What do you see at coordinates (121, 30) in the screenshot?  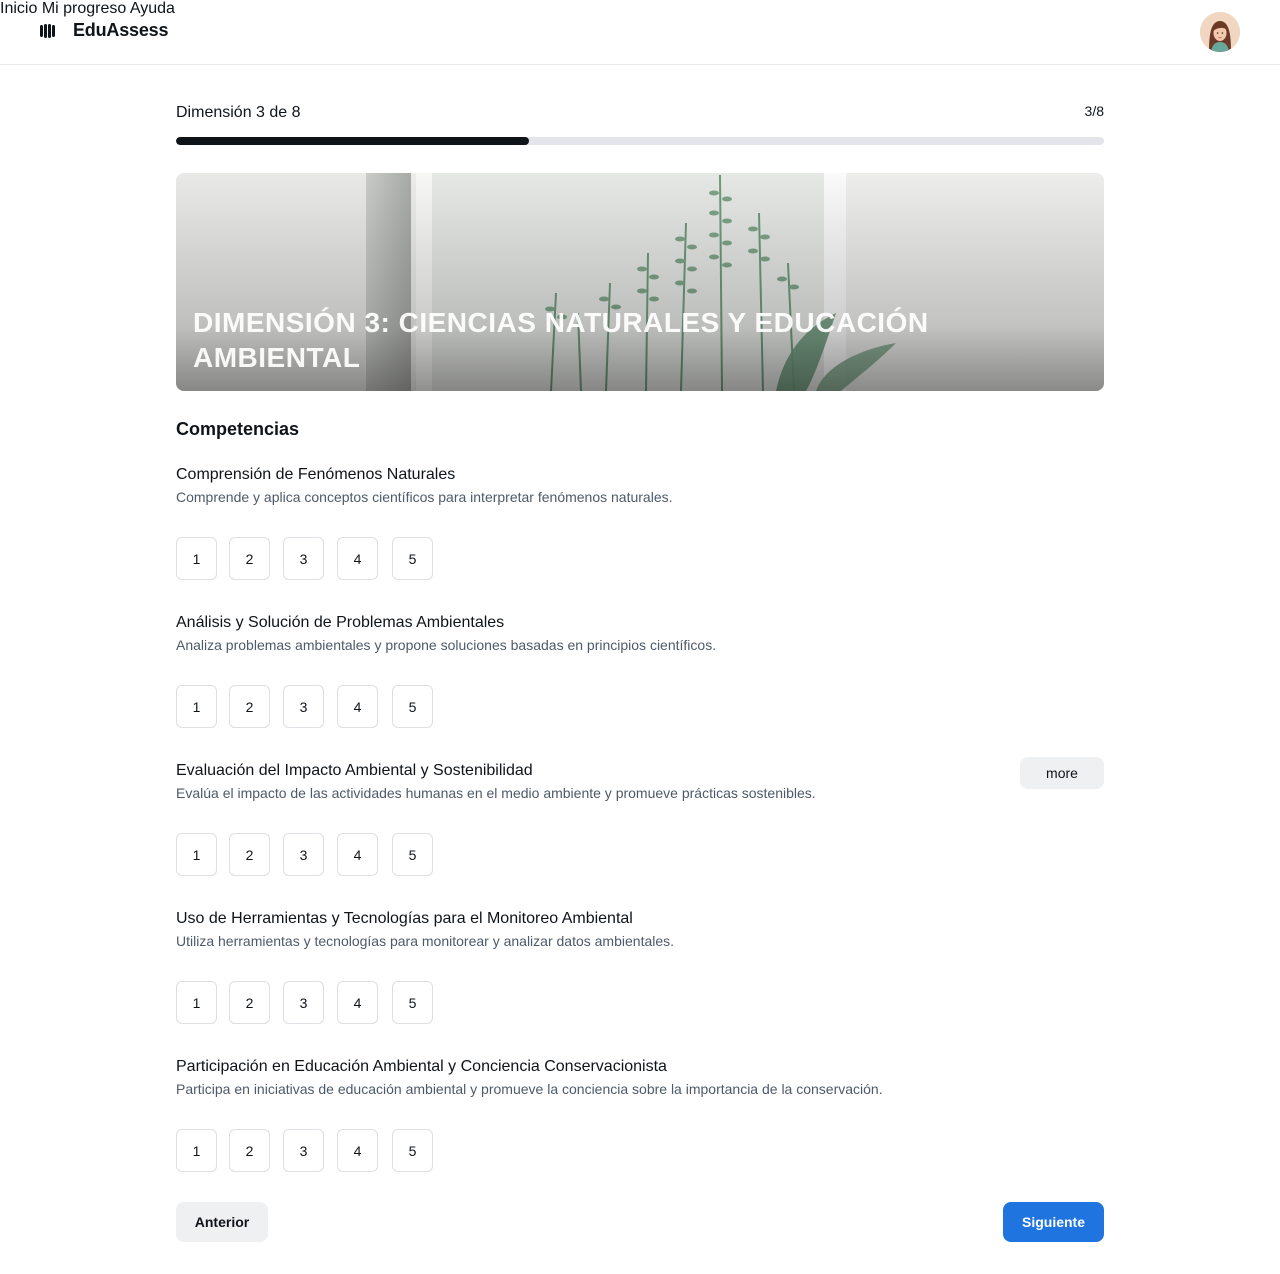 I see `brand-name: EduAssess` at bounding box center [121, 30].